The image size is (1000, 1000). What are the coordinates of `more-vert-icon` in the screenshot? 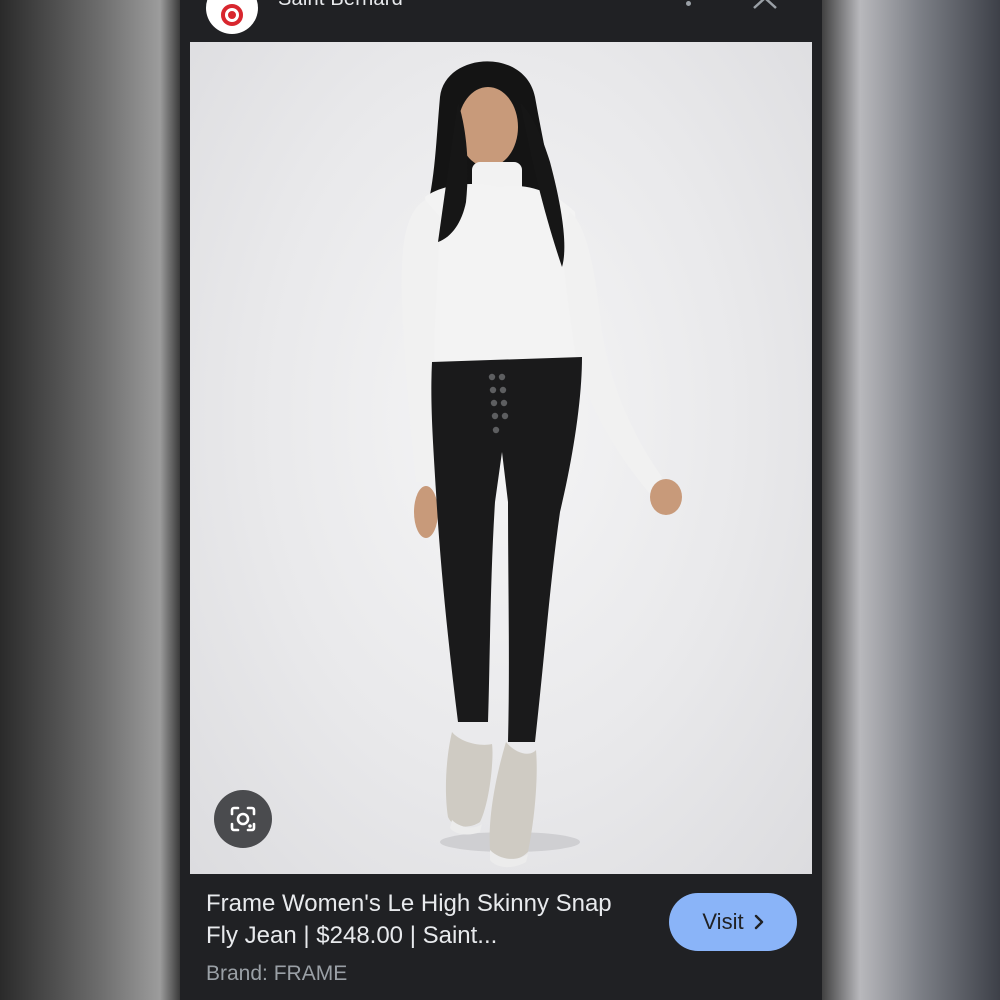 It's located at (688, 7).